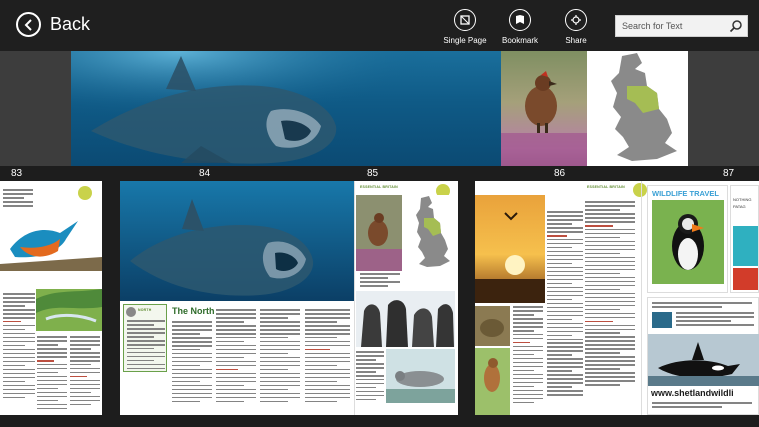  What do you see at coordinates (405, 319) in the screenshot?
I see `rock-formation-photo` at bounding box center [405, 319].